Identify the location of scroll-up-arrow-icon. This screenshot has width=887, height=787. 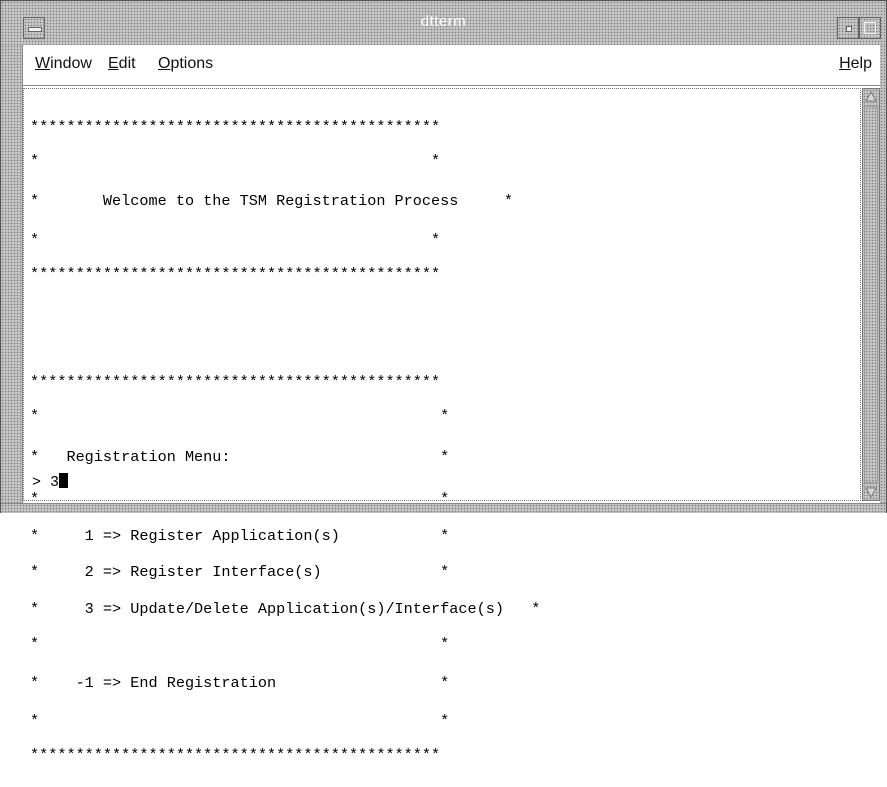
(871, 97).